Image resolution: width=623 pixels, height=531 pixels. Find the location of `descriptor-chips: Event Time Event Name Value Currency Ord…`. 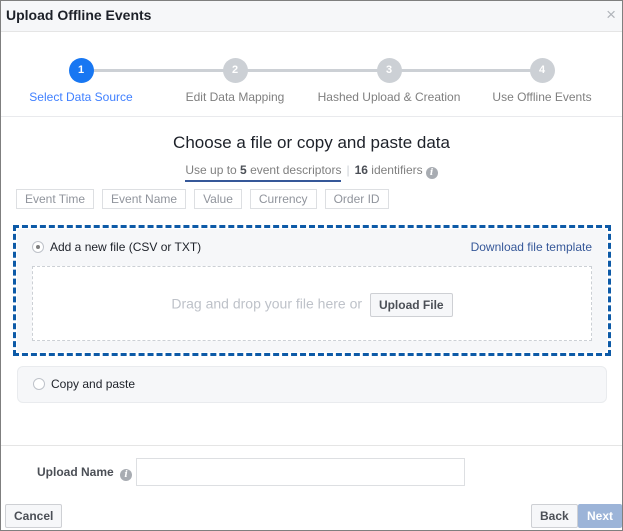

descriptor-chips: Event Time Event Name Value Currency Ord… is located at coordinates (202, 199).